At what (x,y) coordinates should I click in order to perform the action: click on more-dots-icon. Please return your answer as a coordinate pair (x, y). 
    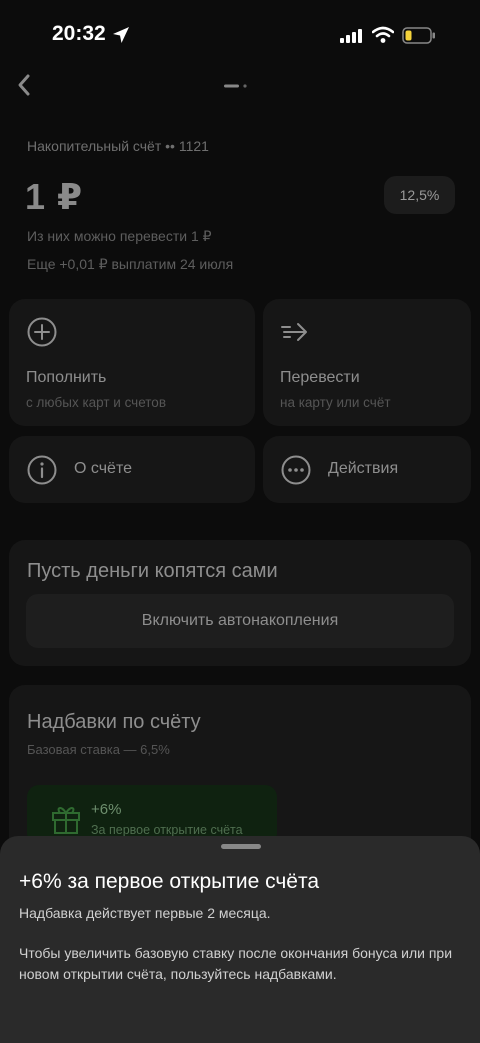
    Looking at the image, I should click on (296, 470).